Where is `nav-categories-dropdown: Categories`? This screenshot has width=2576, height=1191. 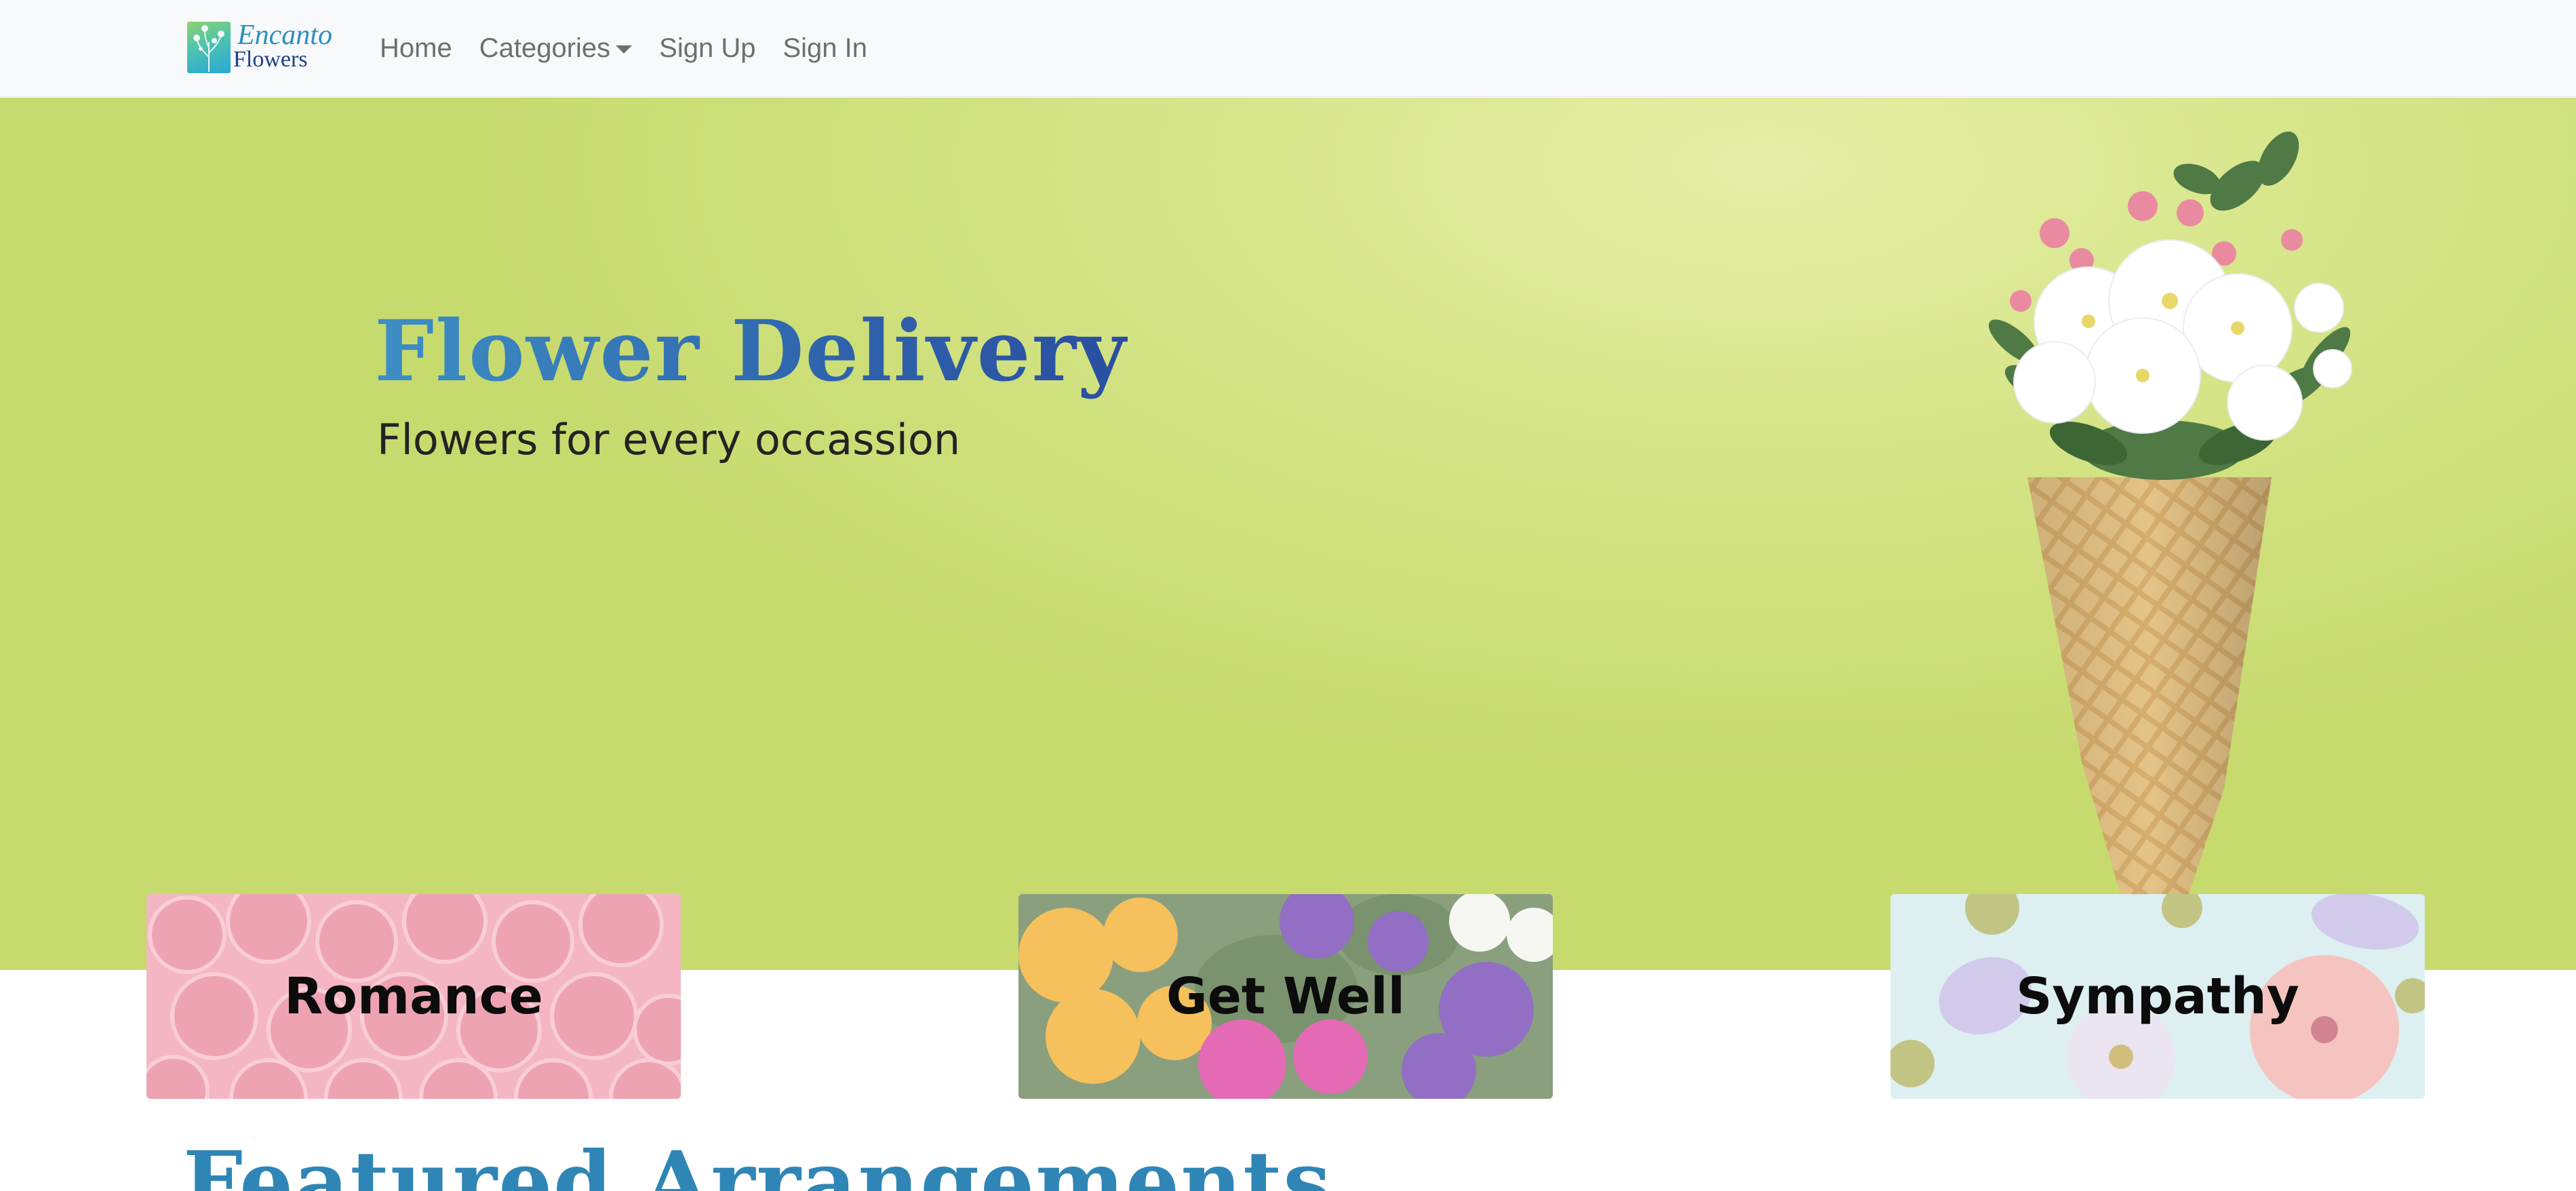 nav-categories-dropdown: Categories is located at coordinates (556, 48).